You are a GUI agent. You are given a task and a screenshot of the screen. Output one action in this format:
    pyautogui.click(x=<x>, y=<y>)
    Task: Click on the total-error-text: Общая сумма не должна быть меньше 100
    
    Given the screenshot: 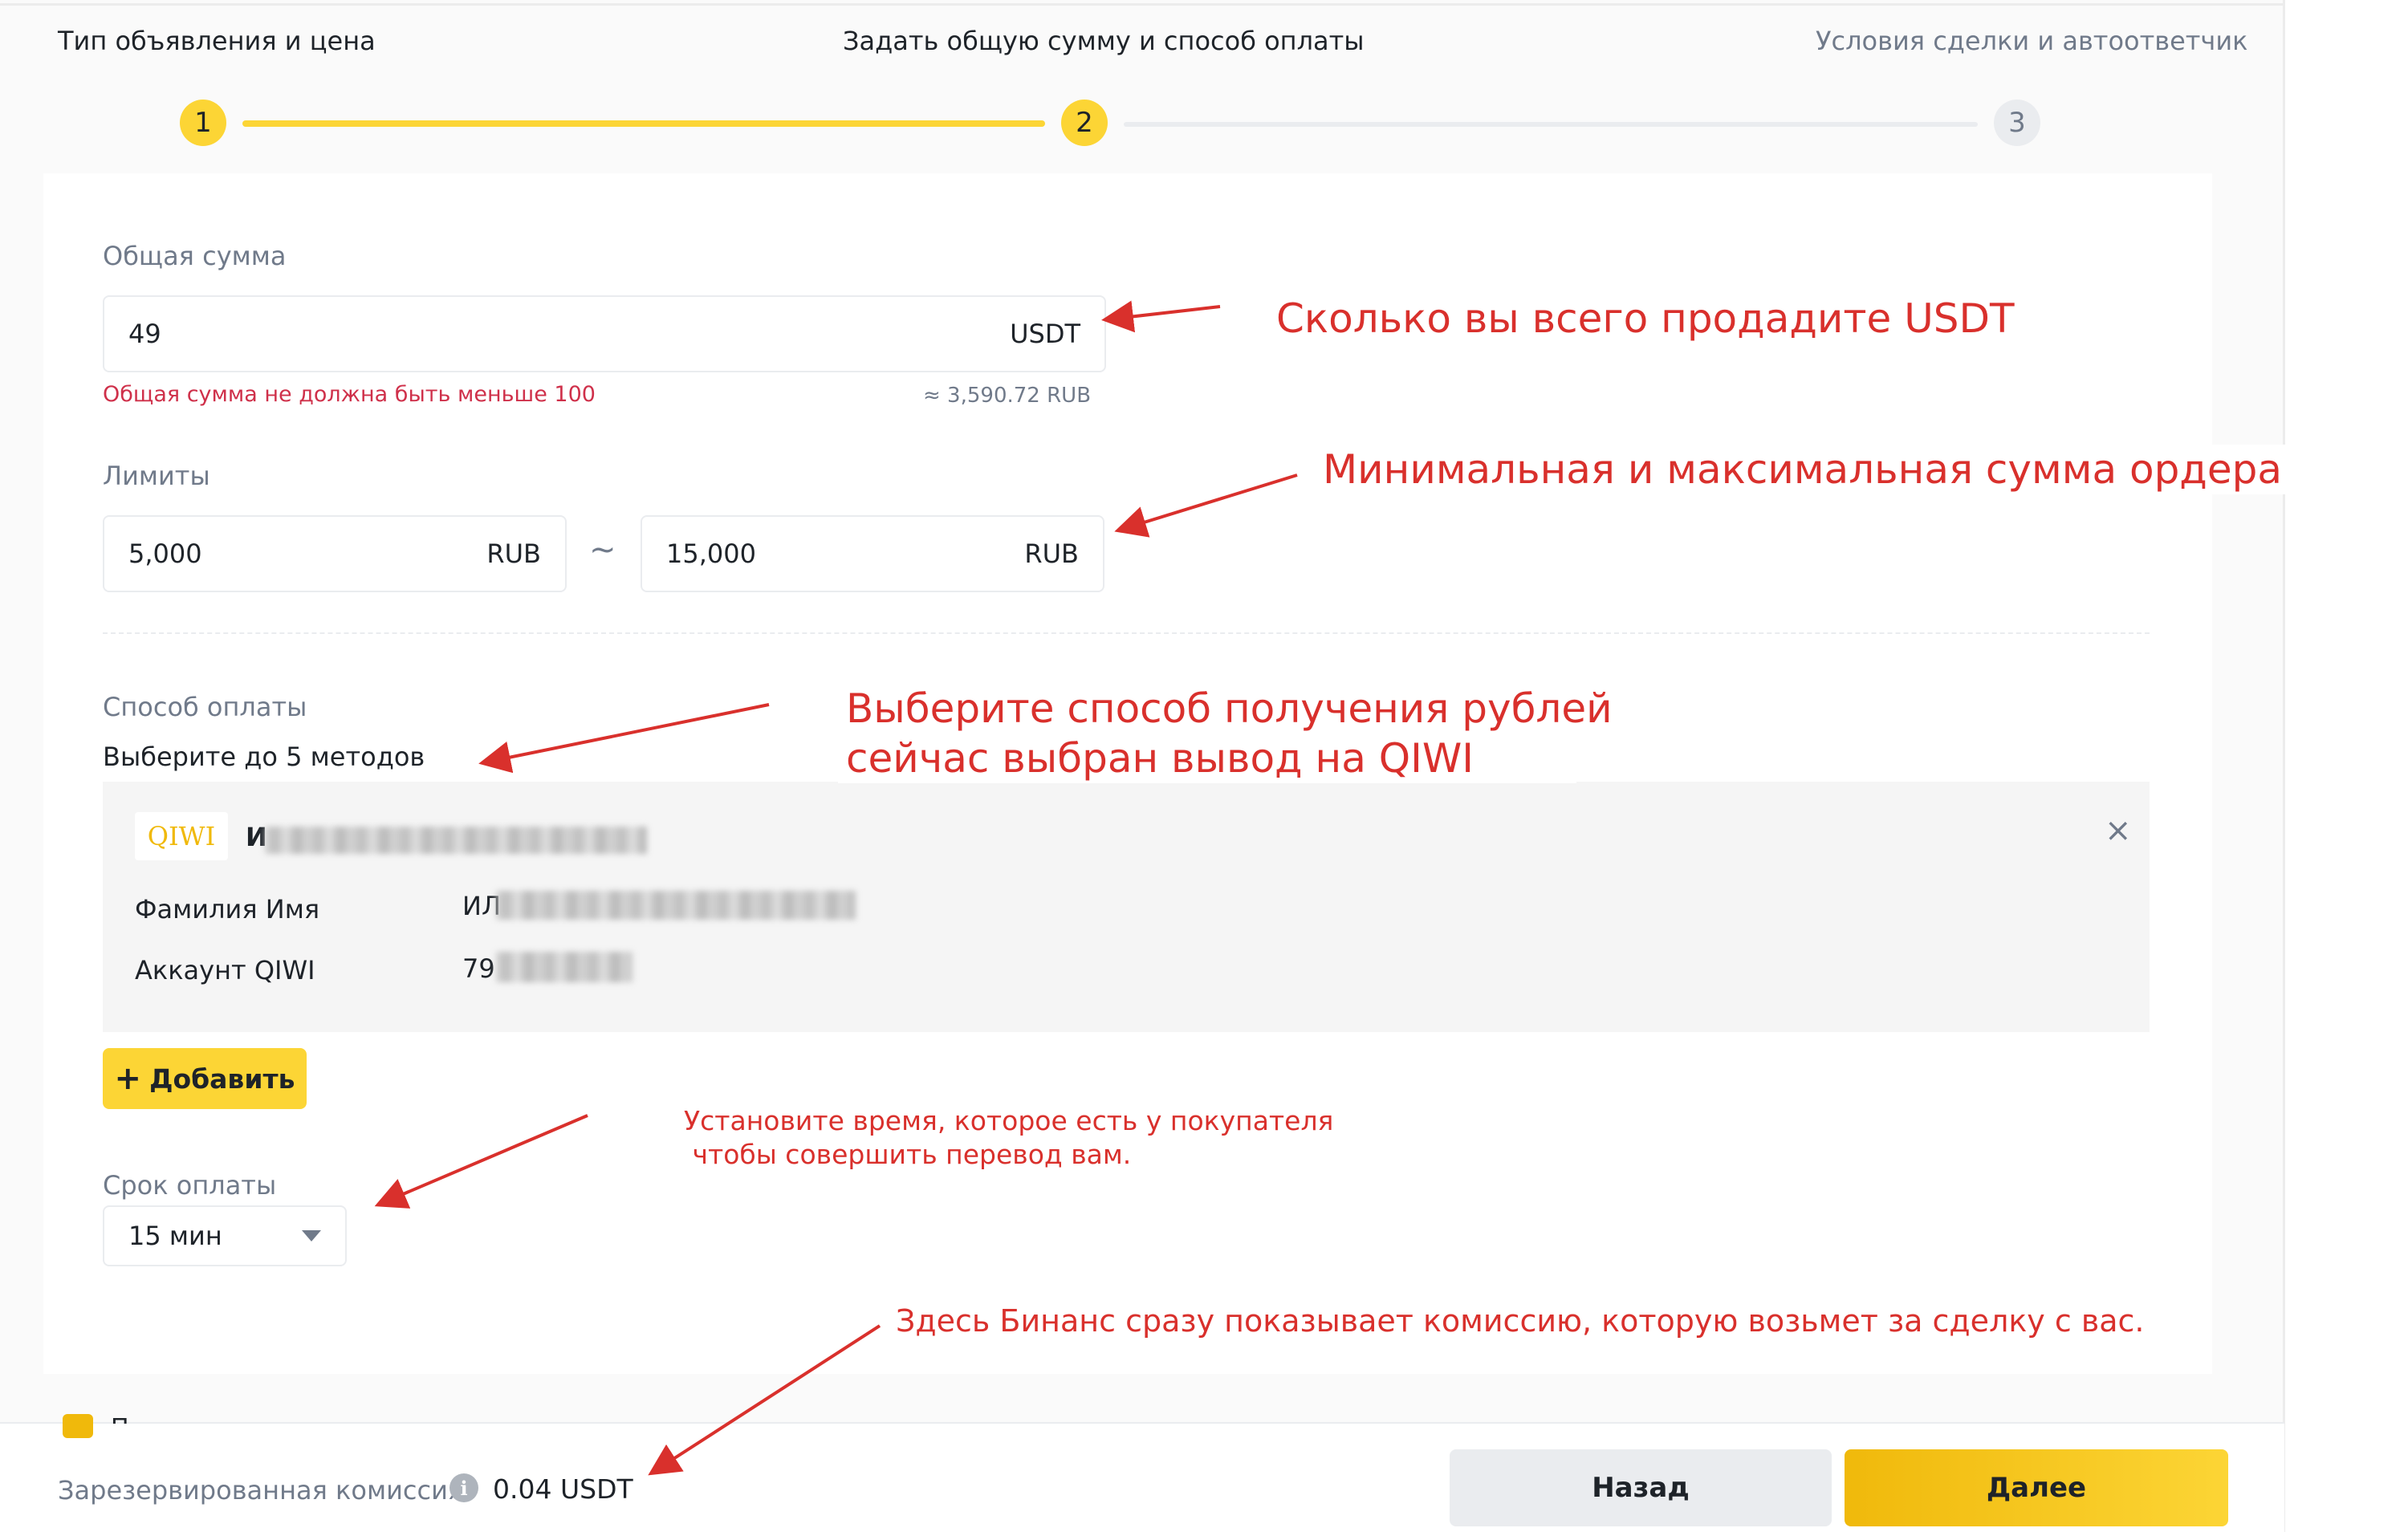 What is the action you would take?
    pyautogui.click(x=349, y=394)
    